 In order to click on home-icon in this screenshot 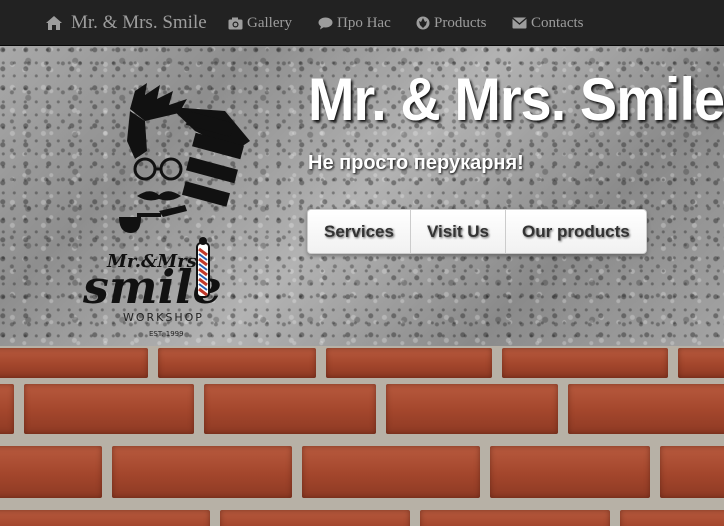, I will do `click(54, 23)`.